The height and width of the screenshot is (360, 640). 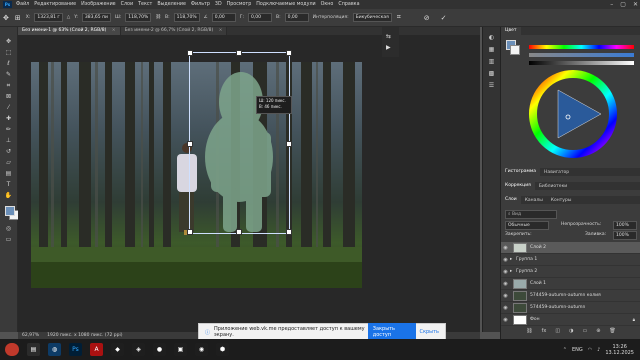 I want to click on transform-bounding-box, so click(x=239, y=142).